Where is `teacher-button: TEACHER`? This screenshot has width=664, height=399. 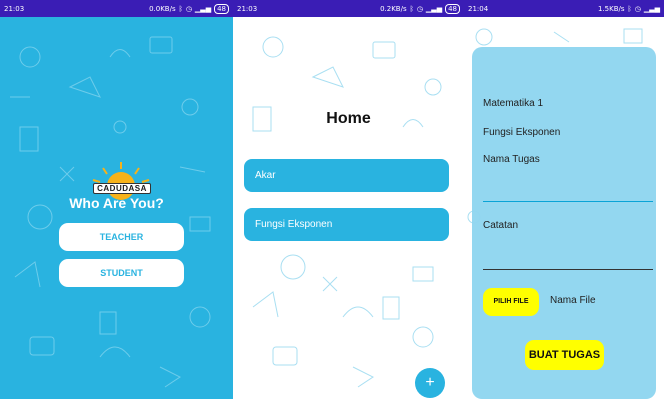
teacher-button: TEACHER is located at coordinates (121, 237).